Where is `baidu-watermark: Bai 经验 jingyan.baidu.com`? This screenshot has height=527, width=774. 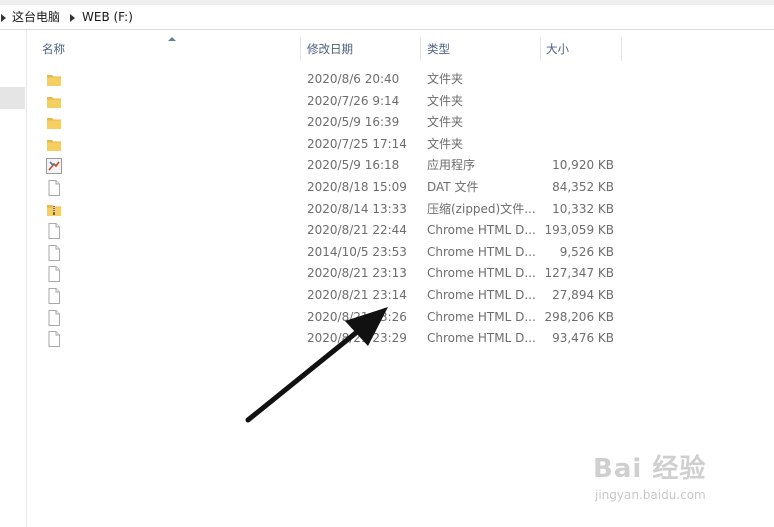
baidu-watermark: Bai 经验 jingyan.baidu.com is located at coordinates (668, 475).